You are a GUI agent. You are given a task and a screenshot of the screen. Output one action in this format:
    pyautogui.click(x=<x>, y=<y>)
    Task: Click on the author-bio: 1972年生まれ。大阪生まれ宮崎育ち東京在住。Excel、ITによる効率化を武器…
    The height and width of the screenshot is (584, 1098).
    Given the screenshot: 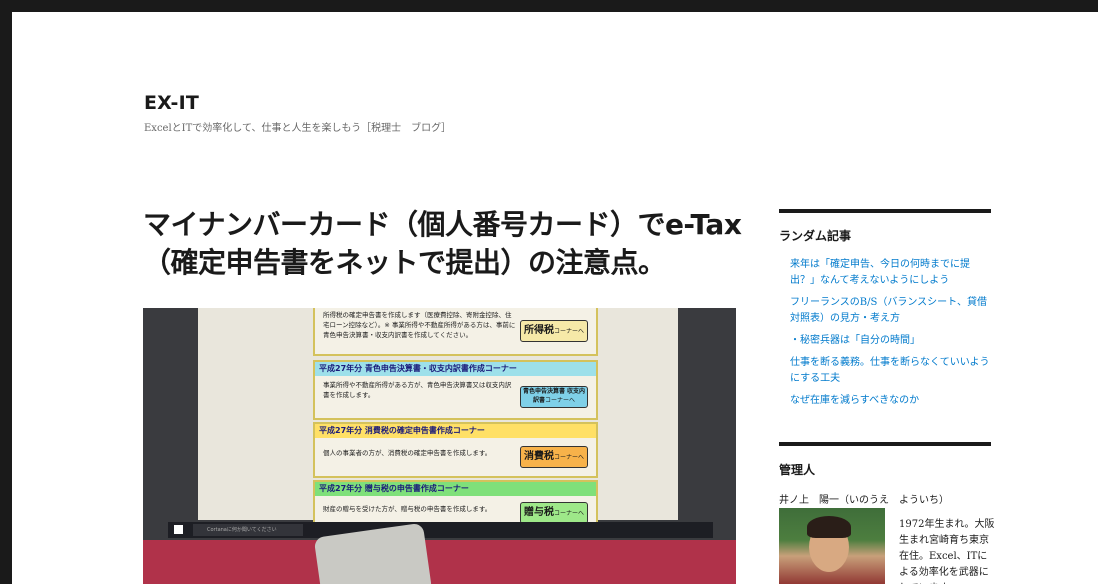 What is the action you would take?
    pyautogui.click(x=947, y=551)
    